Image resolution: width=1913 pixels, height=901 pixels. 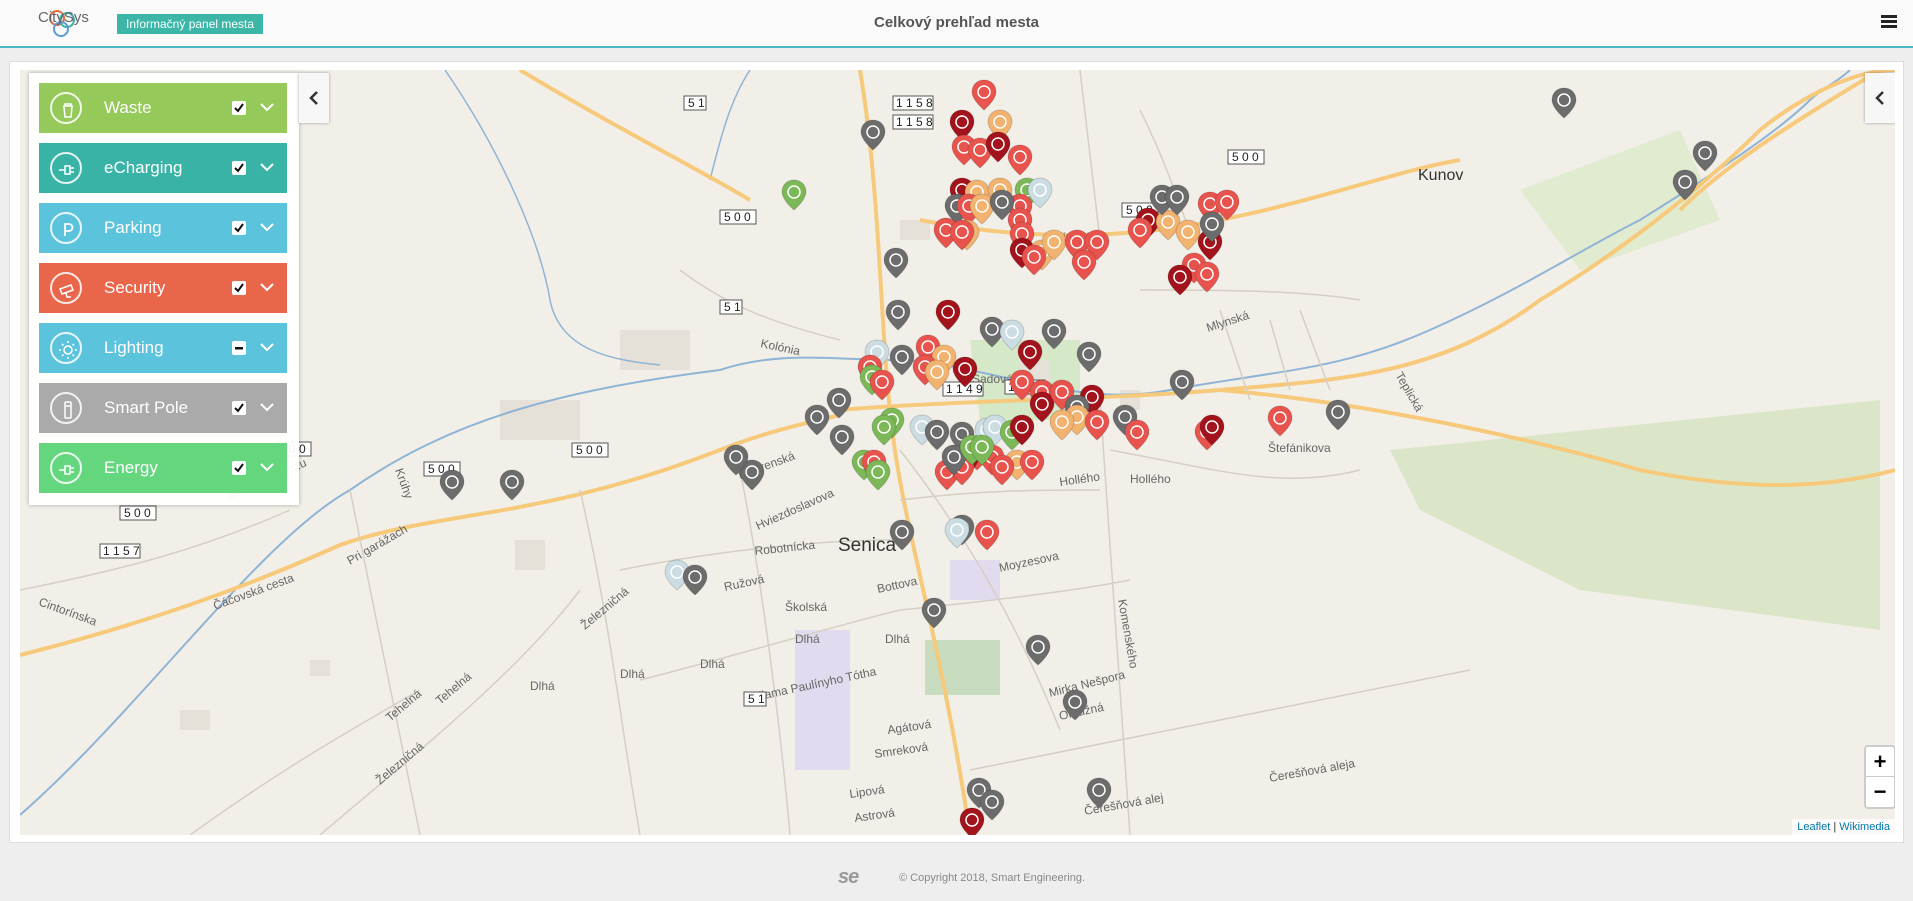 I want to click on svg-text: Lipová, so click(x=866, y=791).